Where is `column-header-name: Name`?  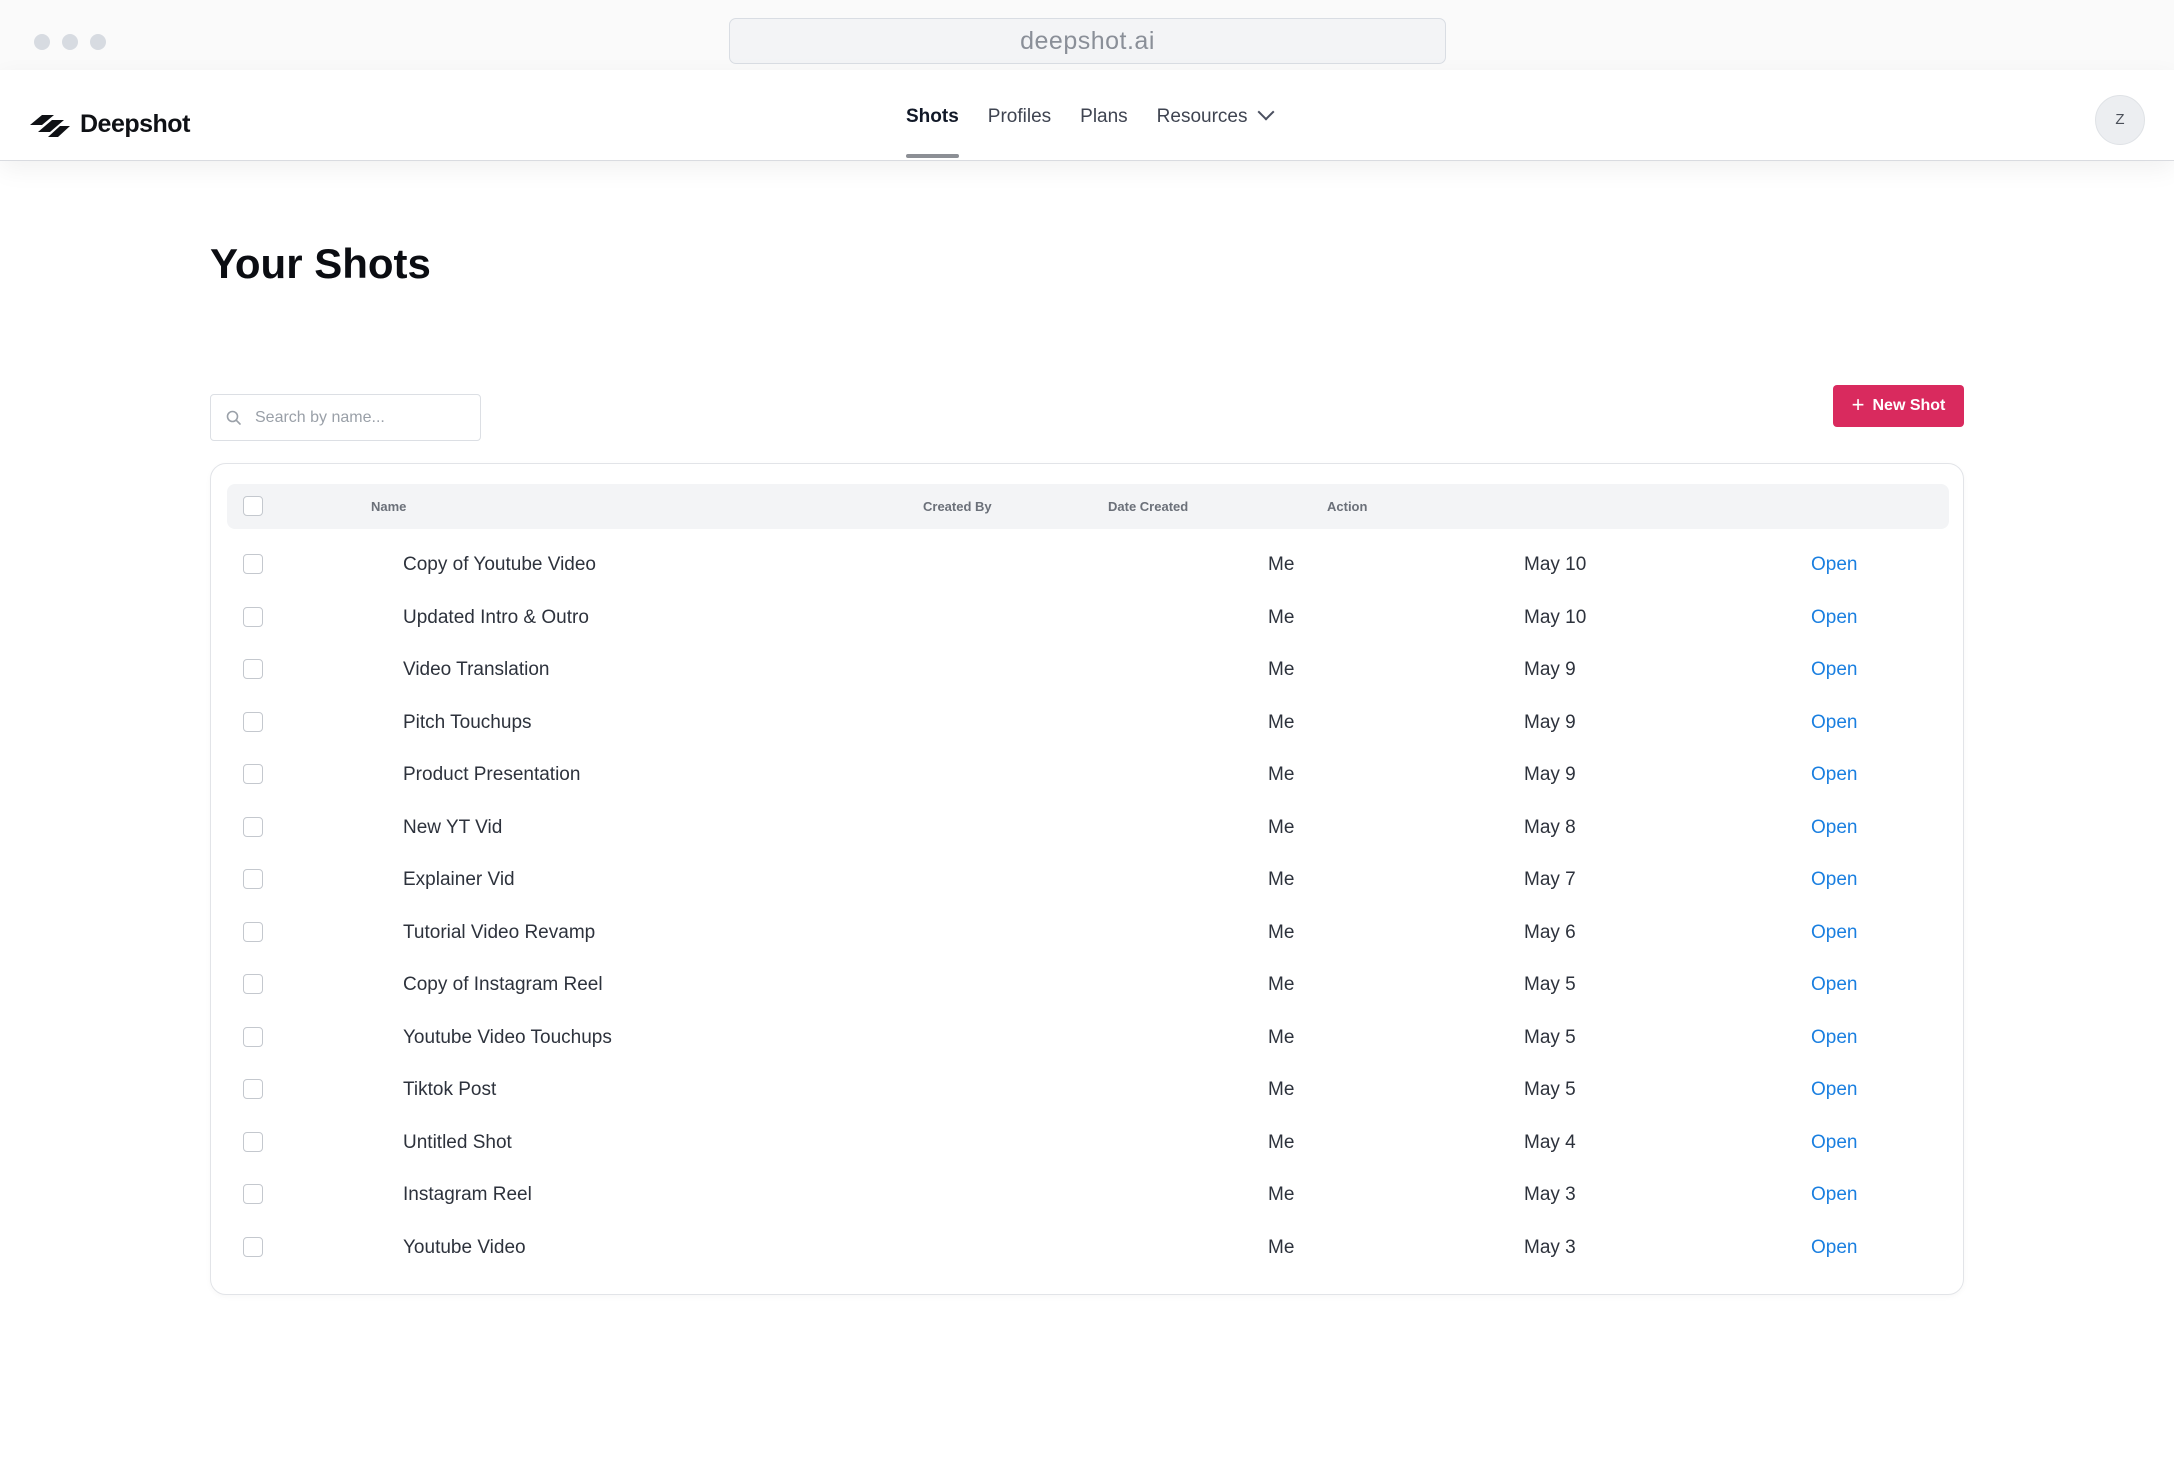
column-header-name: Name is located at coordinates (388, 506).